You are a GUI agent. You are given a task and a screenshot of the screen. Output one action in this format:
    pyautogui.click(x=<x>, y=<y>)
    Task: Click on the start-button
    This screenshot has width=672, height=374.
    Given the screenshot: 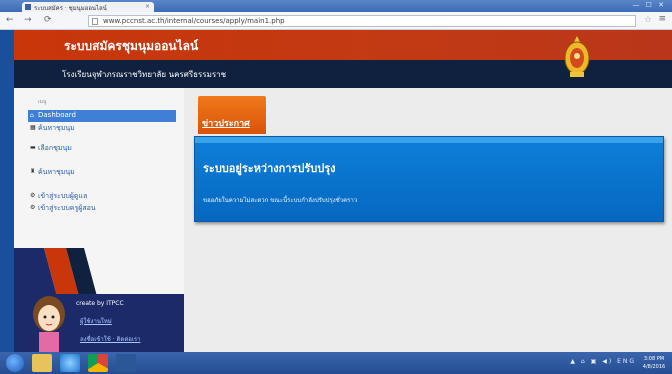 What is the action you would take?
    pyautogui.click(x=15, y=363)
    